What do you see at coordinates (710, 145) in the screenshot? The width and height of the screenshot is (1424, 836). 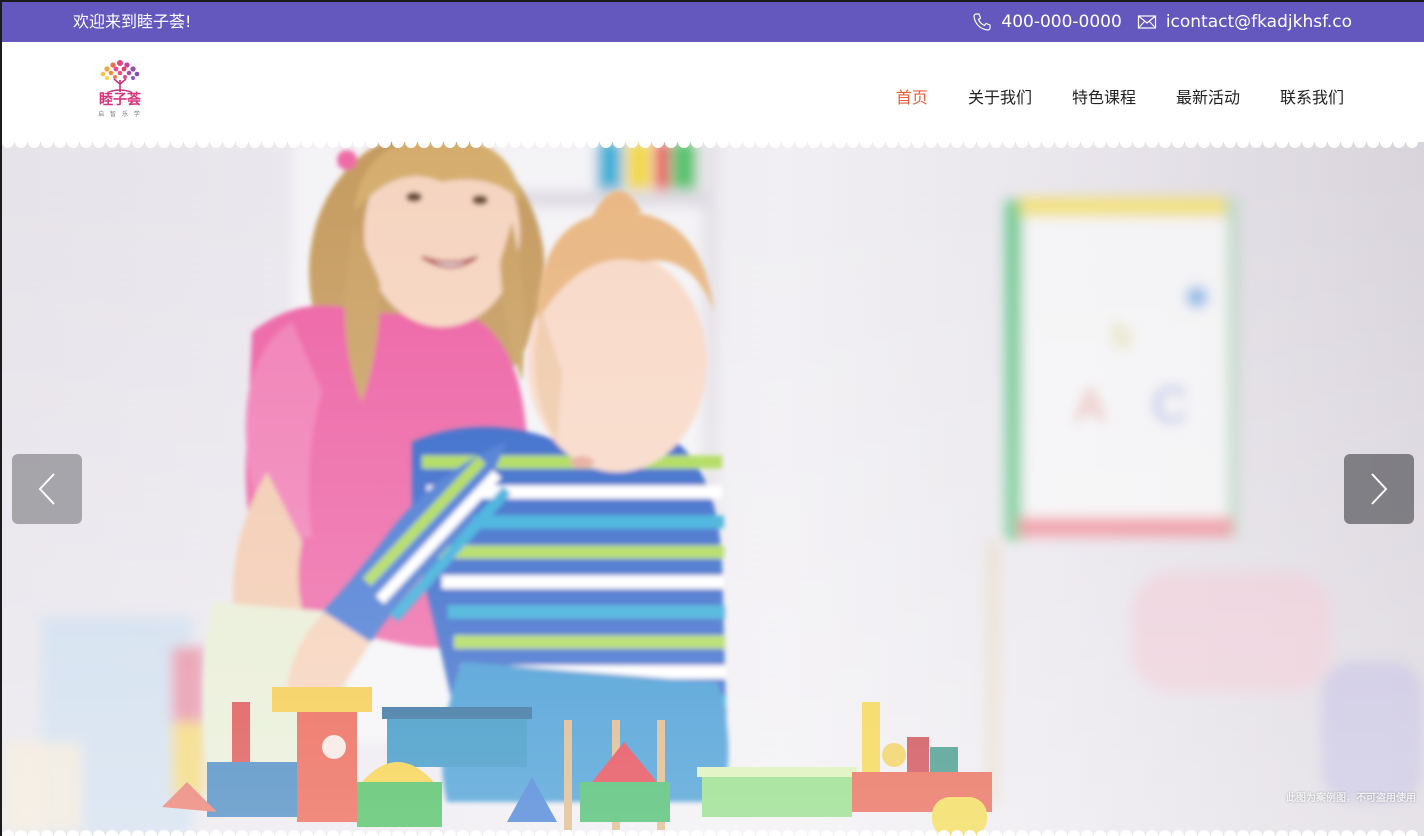 I see `scallop-top-border` at bounding box center [710, 145].